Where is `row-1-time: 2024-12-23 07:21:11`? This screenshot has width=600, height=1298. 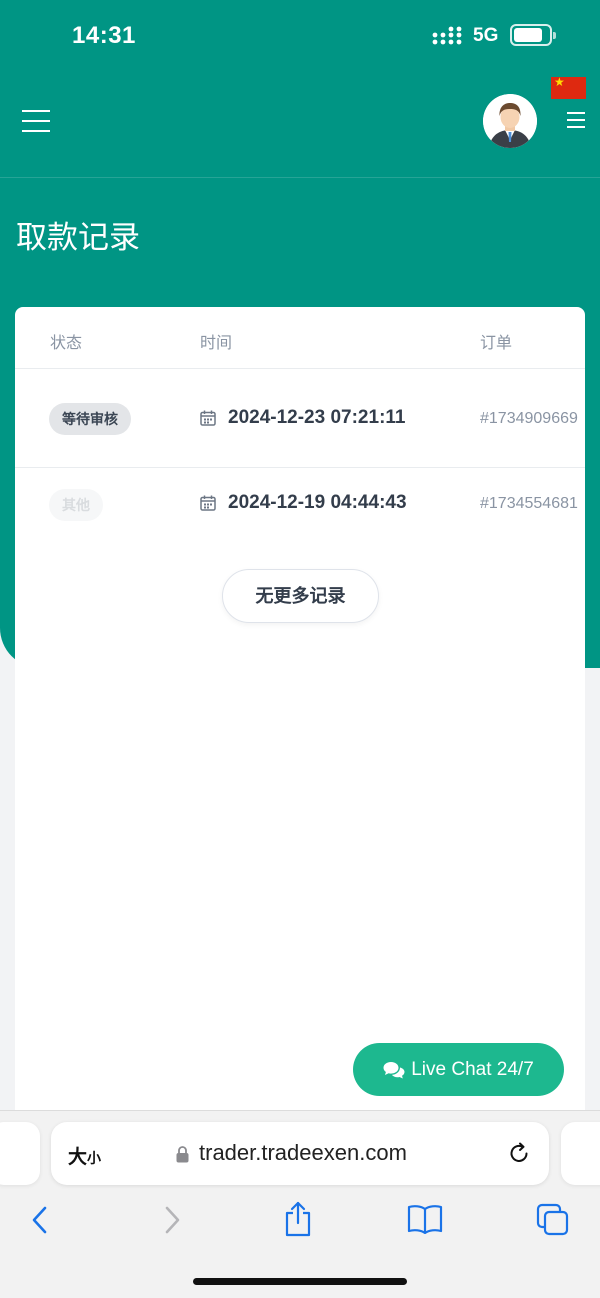 row-1-time: 2024-12-23 07:21:11 is located at coordinates (302, 418).